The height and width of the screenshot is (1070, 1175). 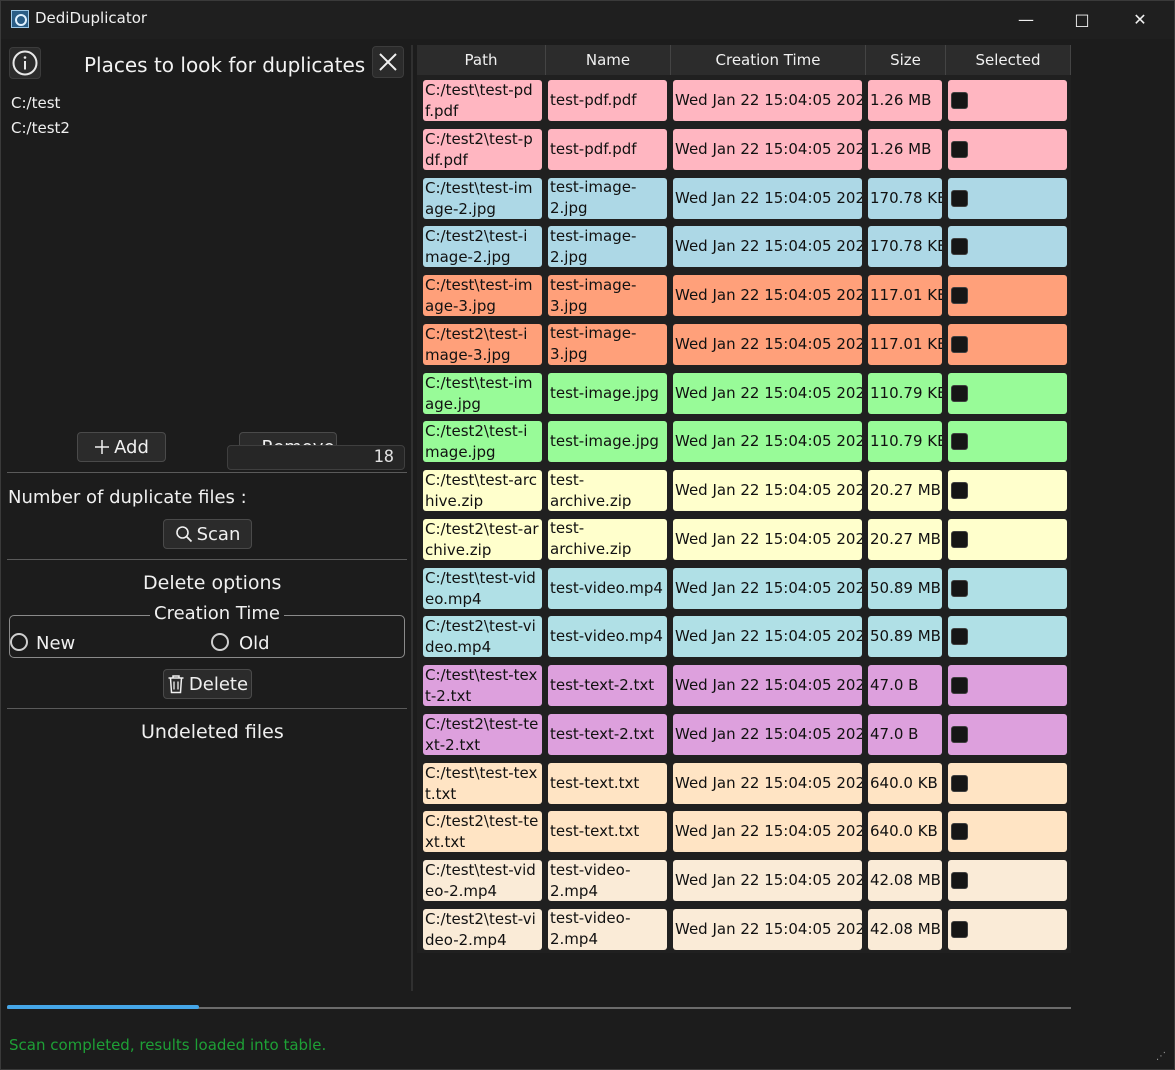 I want to click on column-header-selected: Selected, so click(x=1008, y=60).